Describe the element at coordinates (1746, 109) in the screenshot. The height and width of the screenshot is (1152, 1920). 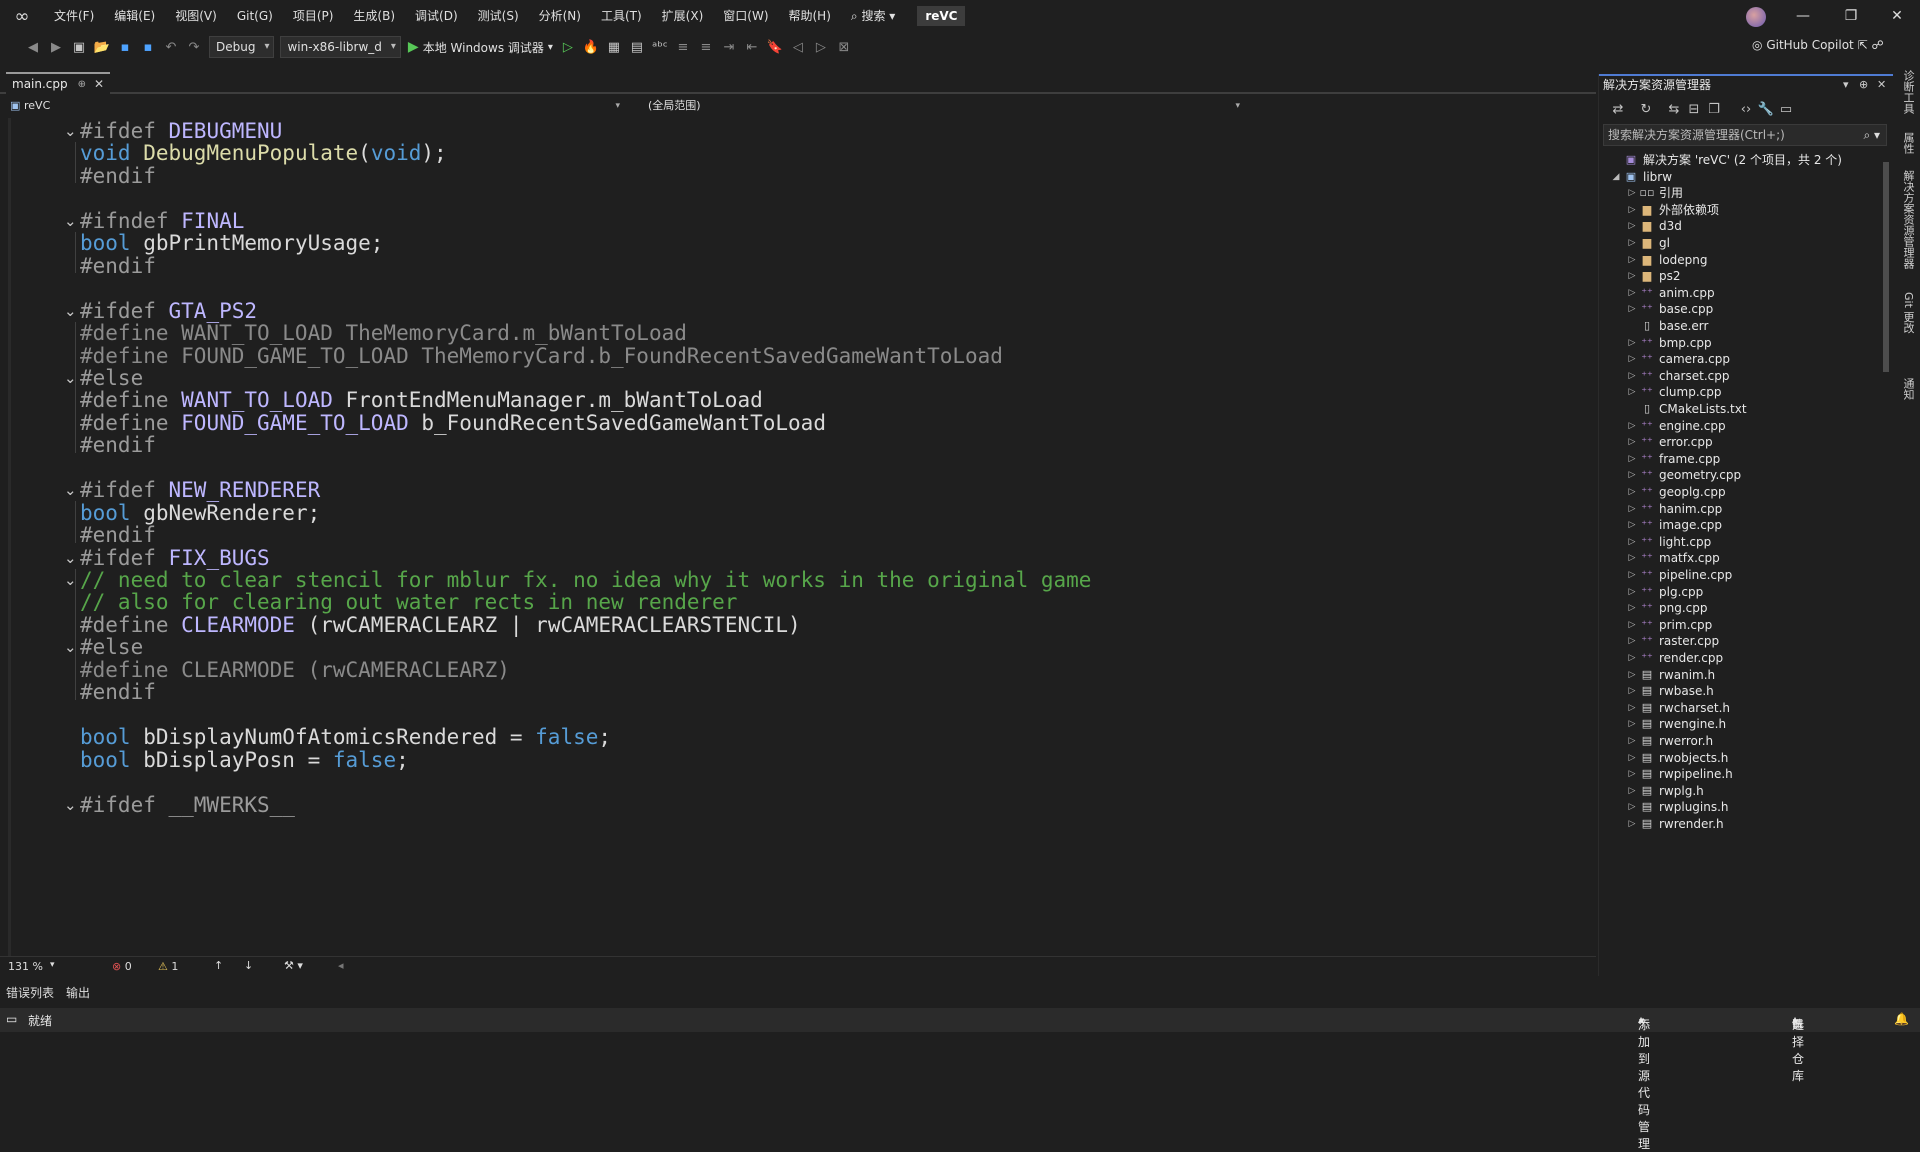
I see `code-view-icon: ‹›` at that location.